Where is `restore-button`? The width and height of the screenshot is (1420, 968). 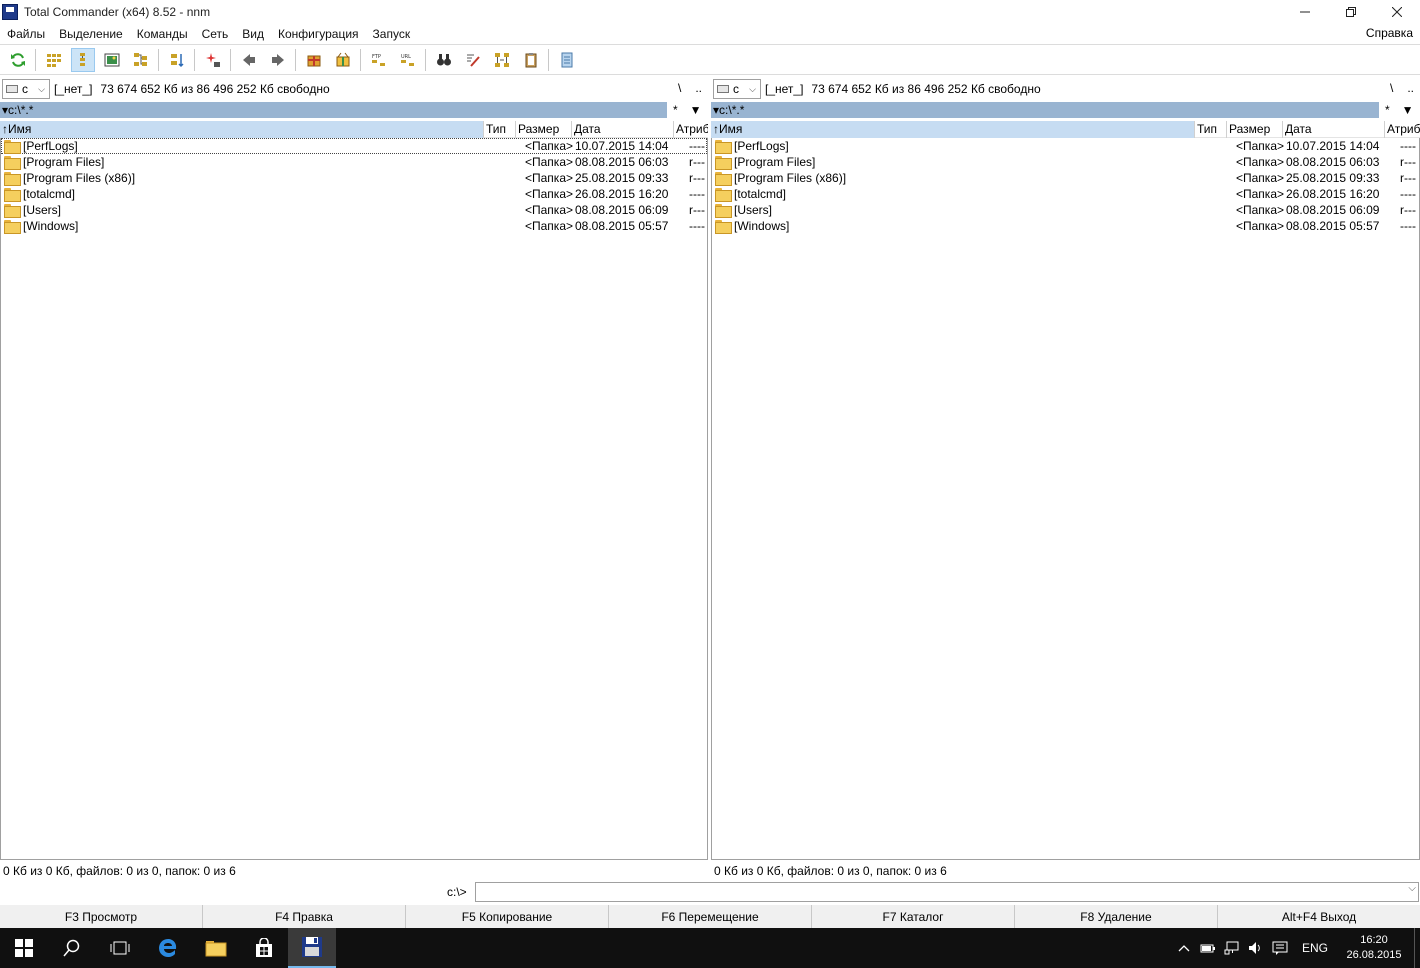
restore-button is located at coordinates (1351, 12).